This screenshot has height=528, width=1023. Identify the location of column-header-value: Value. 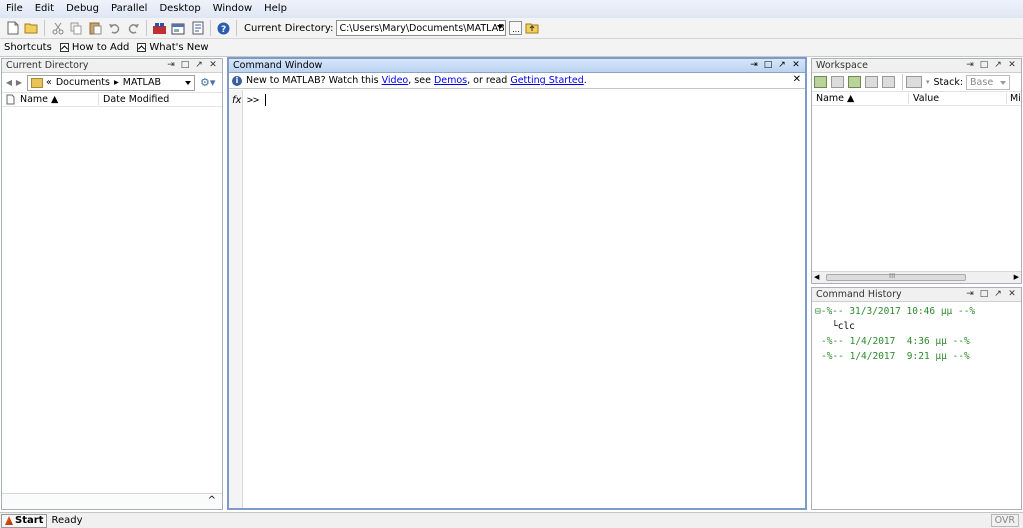
(957, 98).